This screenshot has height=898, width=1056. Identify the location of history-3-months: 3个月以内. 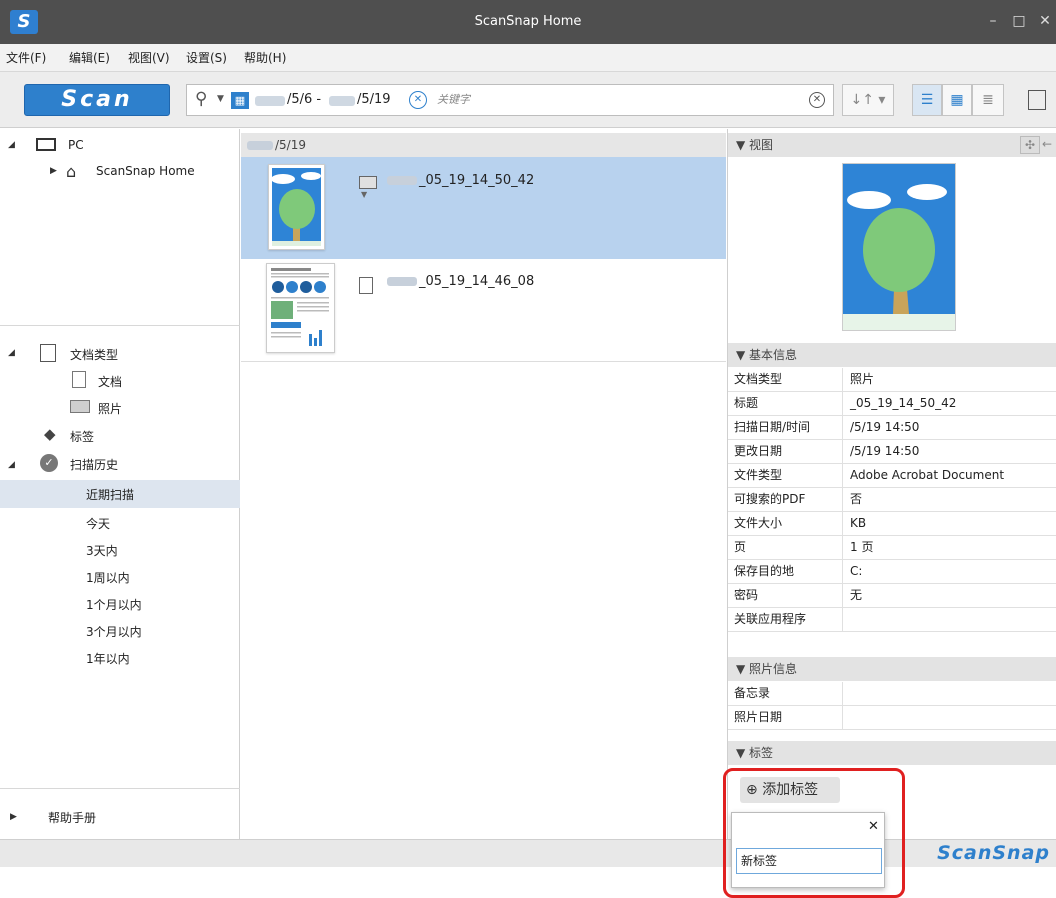
(114, 631).